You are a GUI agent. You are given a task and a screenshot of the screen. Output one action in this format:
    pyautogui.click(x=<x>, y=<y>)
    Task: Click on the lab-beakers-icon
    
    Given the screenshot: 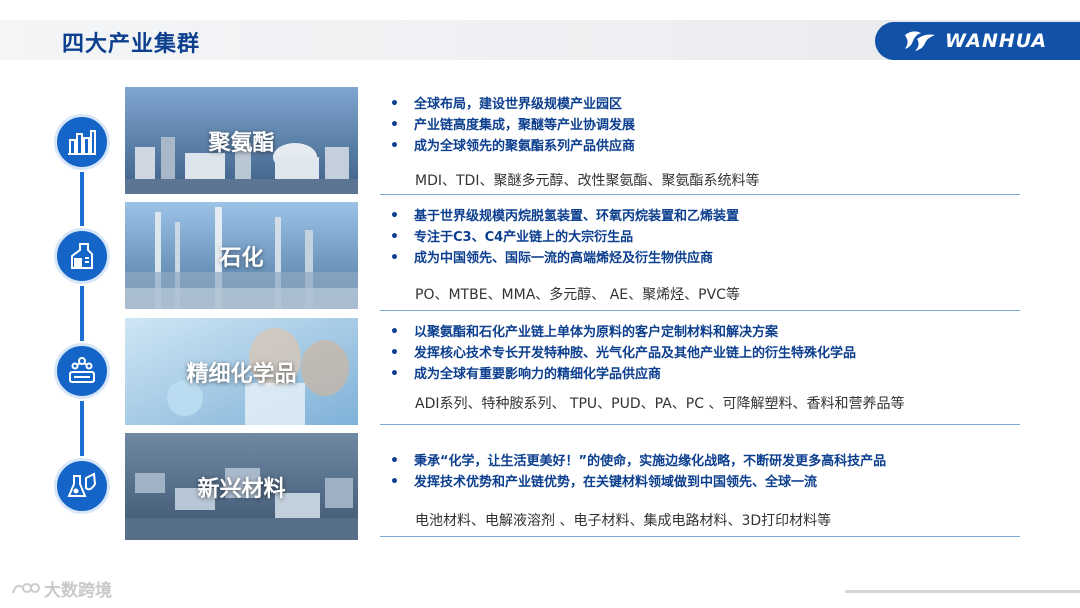 What is the action you would take?
    pyautogui.click(x=82, y=486)
    